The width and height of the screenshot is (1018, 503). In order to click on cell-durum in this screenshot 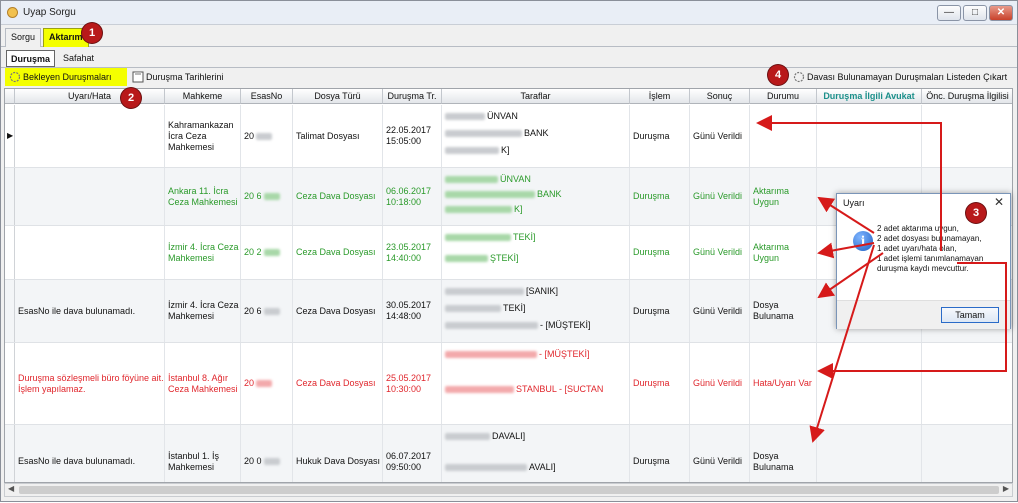, I will do `click(783, 136)`.